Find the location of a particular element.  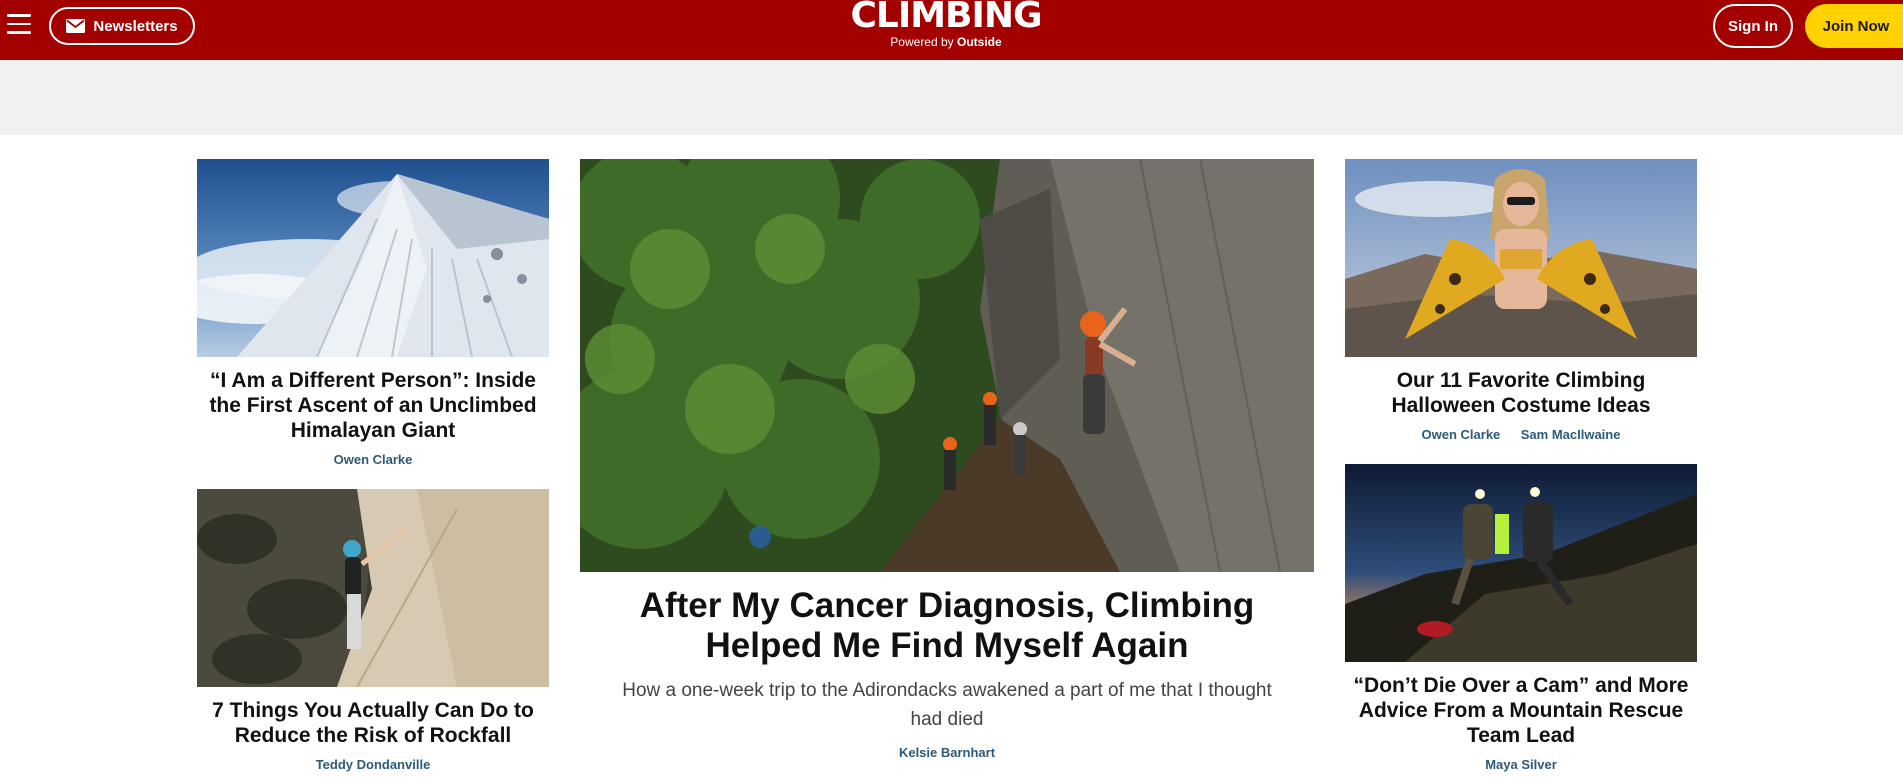

newsletters-button: Newsletters is located at coordinates (122, 26).